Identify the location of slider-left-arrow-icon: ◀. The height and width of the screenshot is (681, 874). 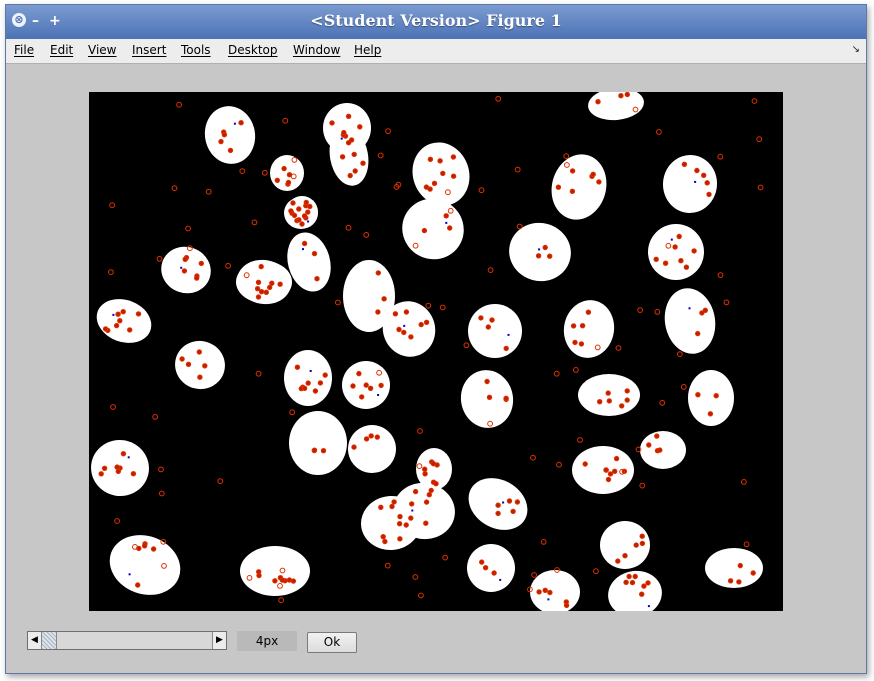
(35, 640).